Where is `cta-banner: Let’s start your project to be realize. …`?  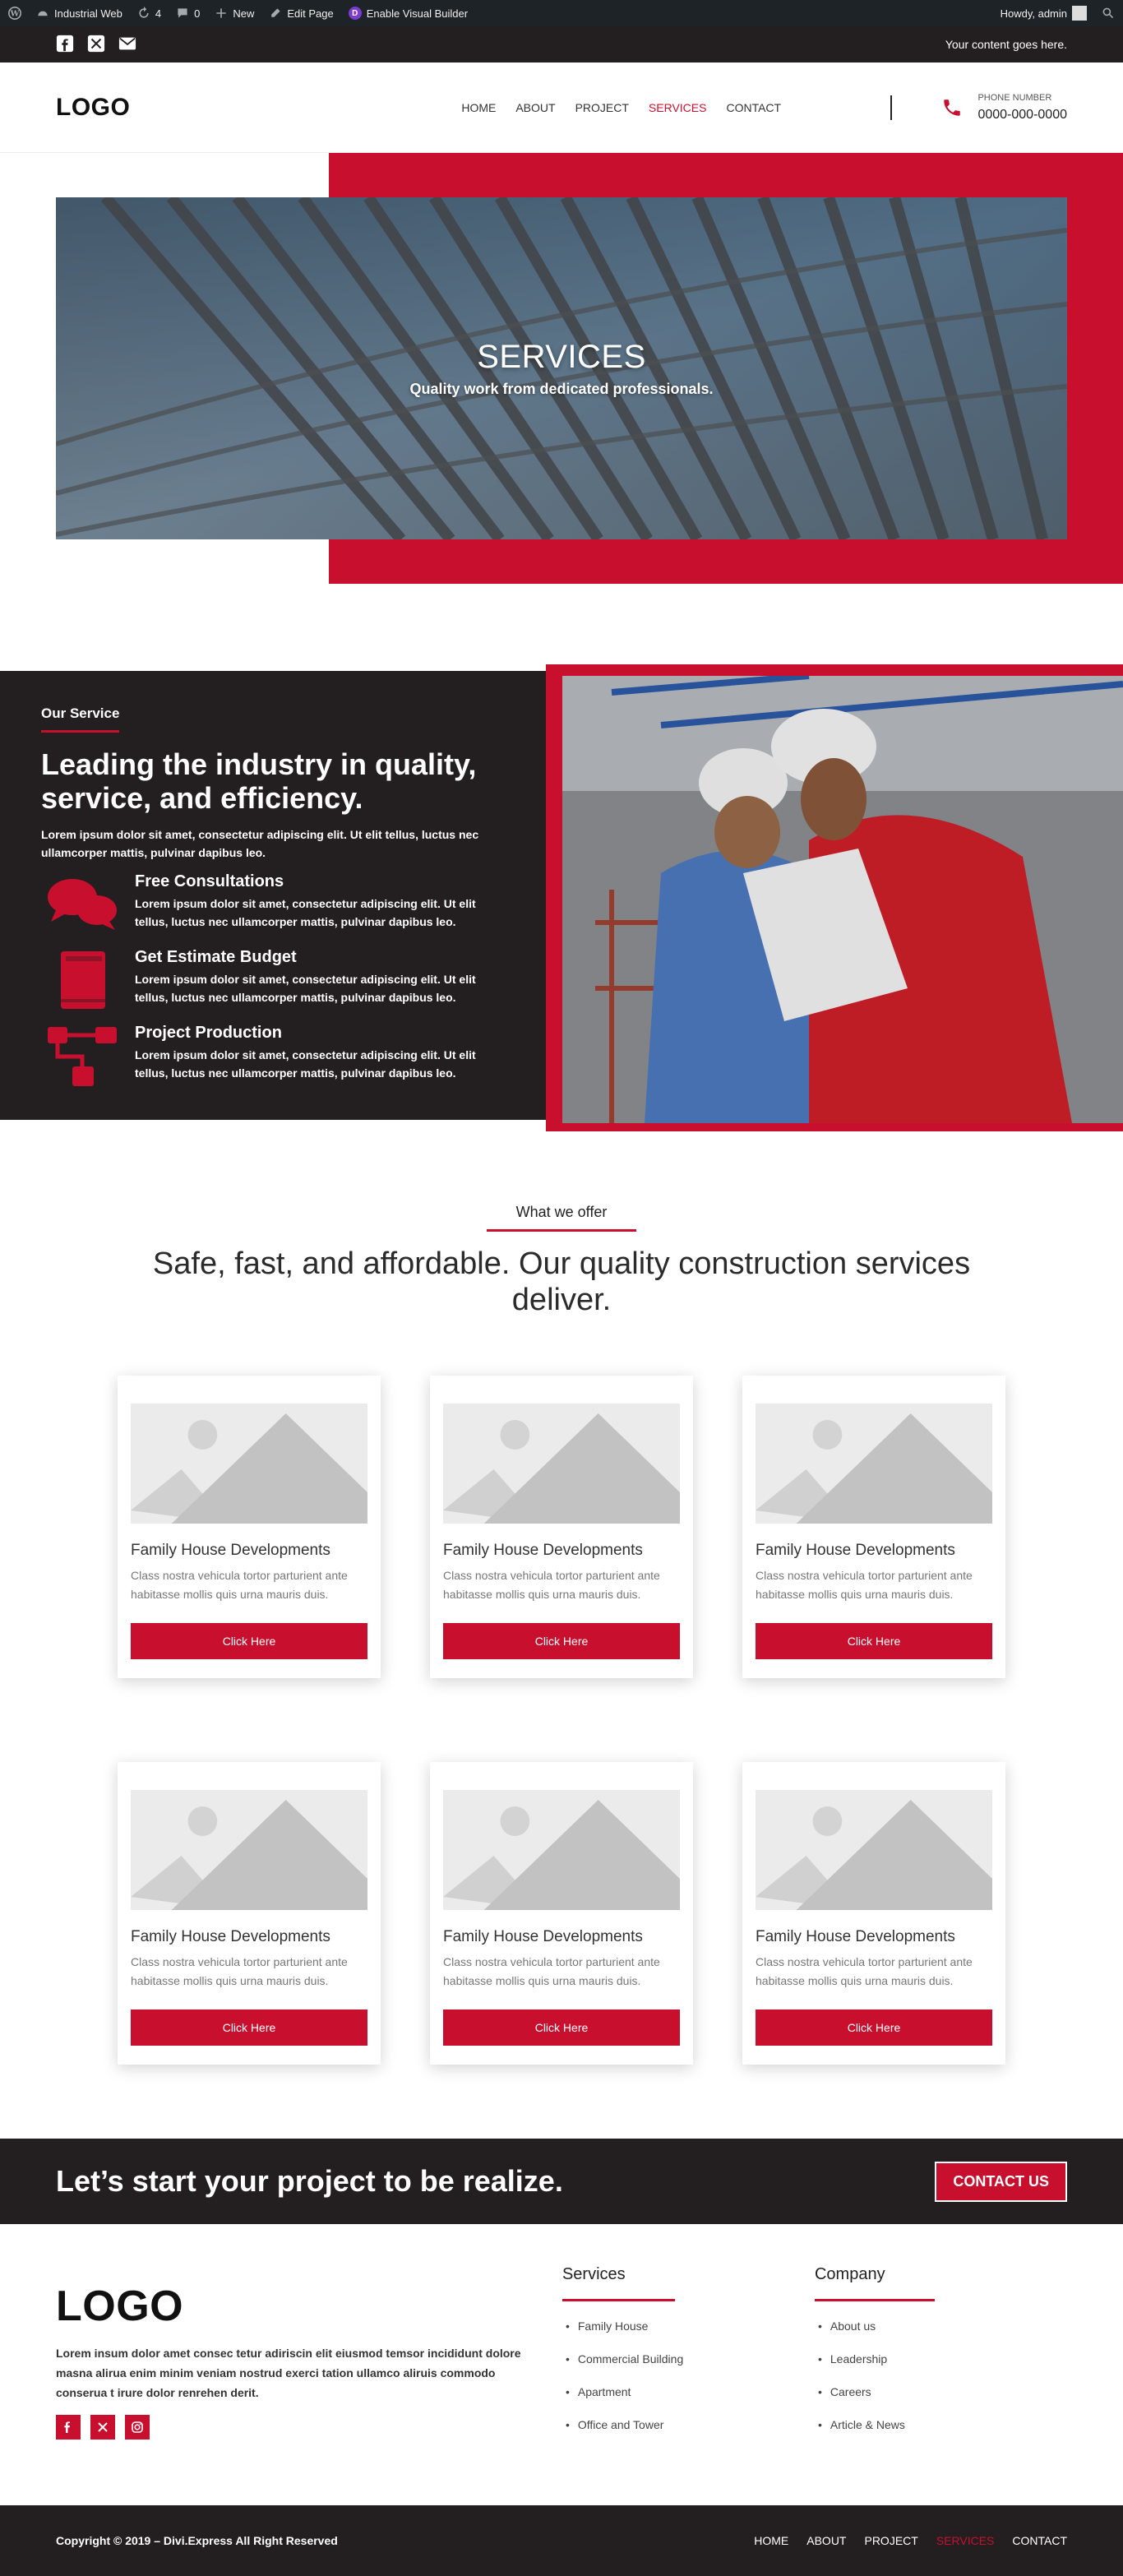
cta-banner: Let’s start your project to be realize. … is located at coordinates (561, 2182).